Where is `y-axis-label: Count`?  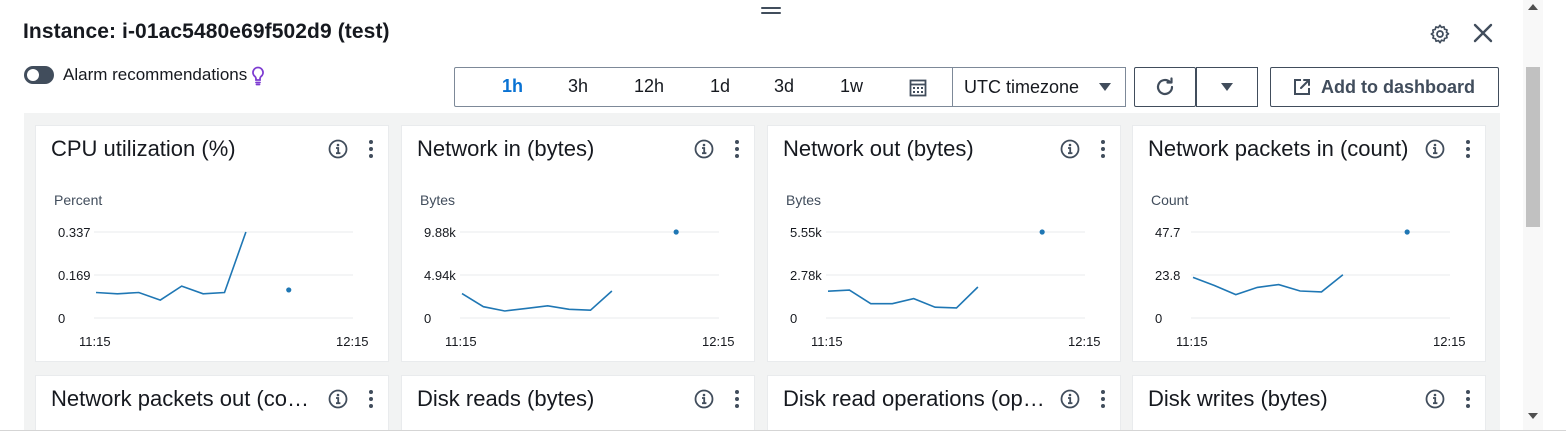 y-axis-label: Count is located at coordinates (1170, 200).